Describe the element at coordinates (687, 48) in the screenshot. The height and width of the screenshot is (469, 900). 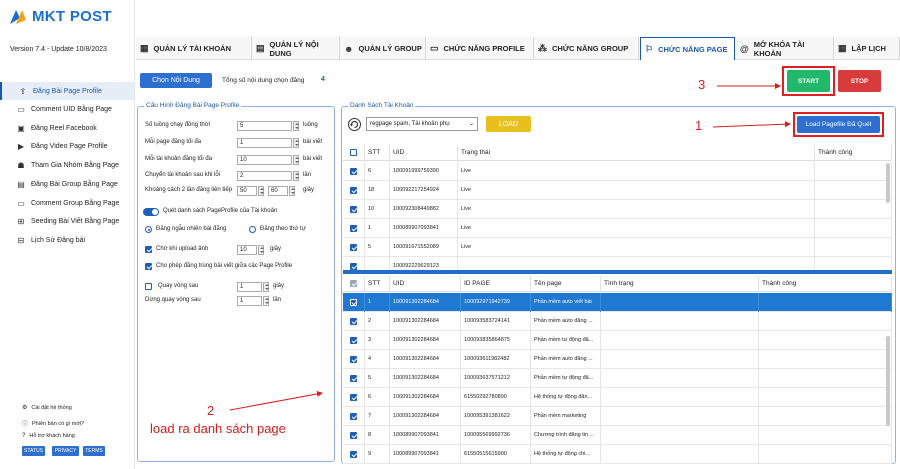
I see `tab-chuc-nang-page: ⚐ CHỨC NĂNG PAGE` at that location.